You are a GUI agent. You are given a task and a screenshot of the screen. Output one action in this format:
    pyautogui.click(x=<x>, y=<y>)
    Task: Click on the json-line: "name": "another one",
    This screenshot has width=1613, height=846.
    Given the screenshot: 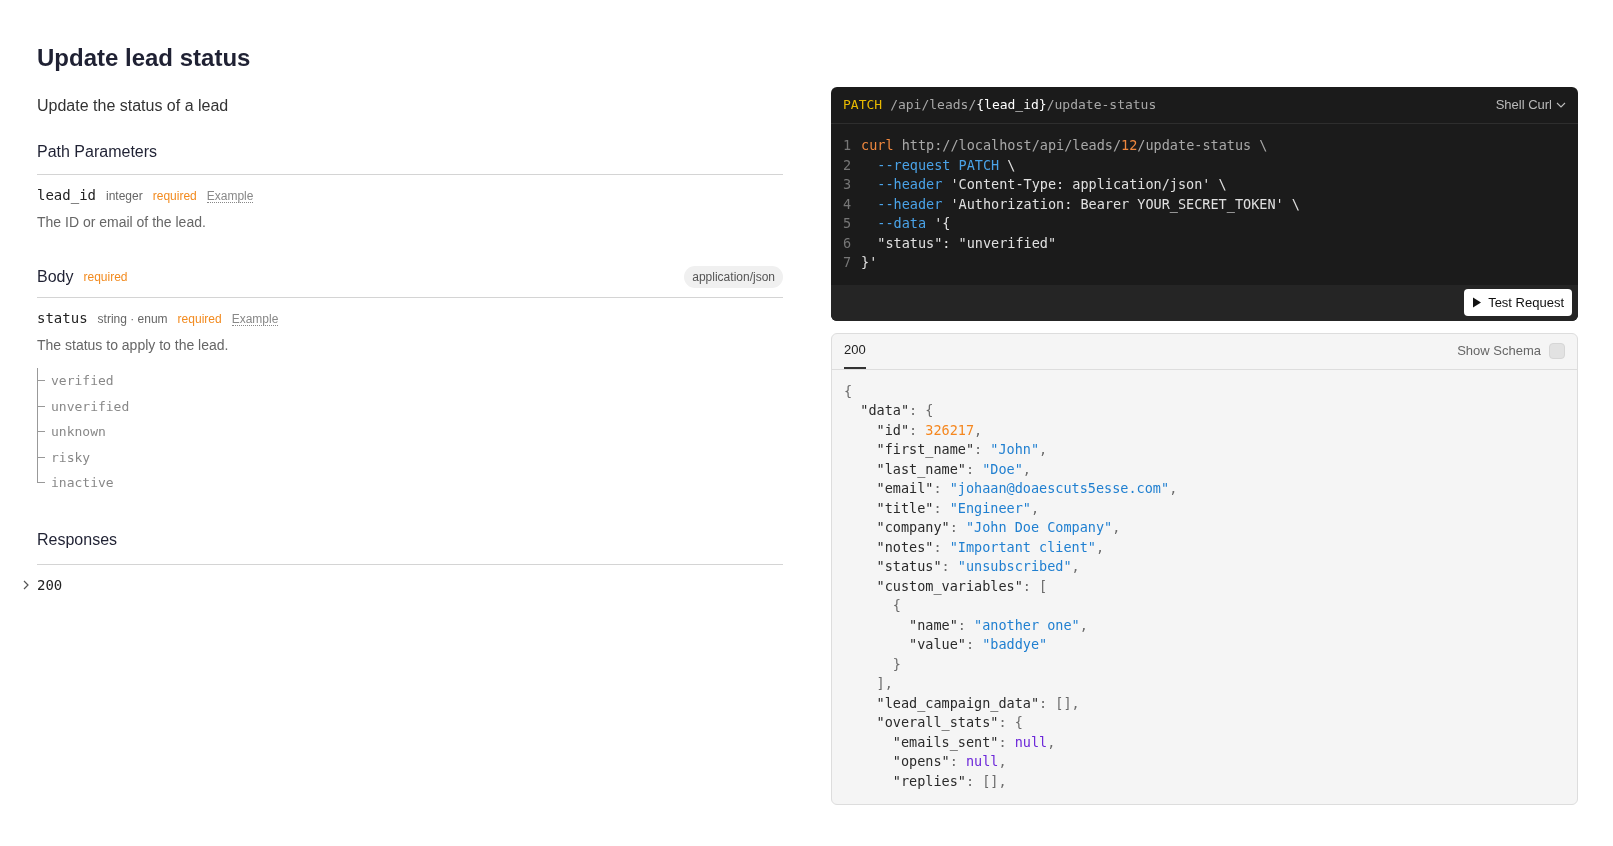 What is the action you would take?
    pyautogui.click(x=998, y=625)
    